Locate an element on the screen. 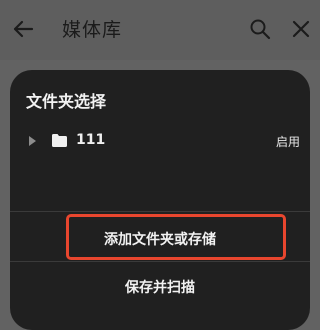 This screenshot has height=330, width=320. folder-status-toggle: 启用 is located at coordinates (288, 141).